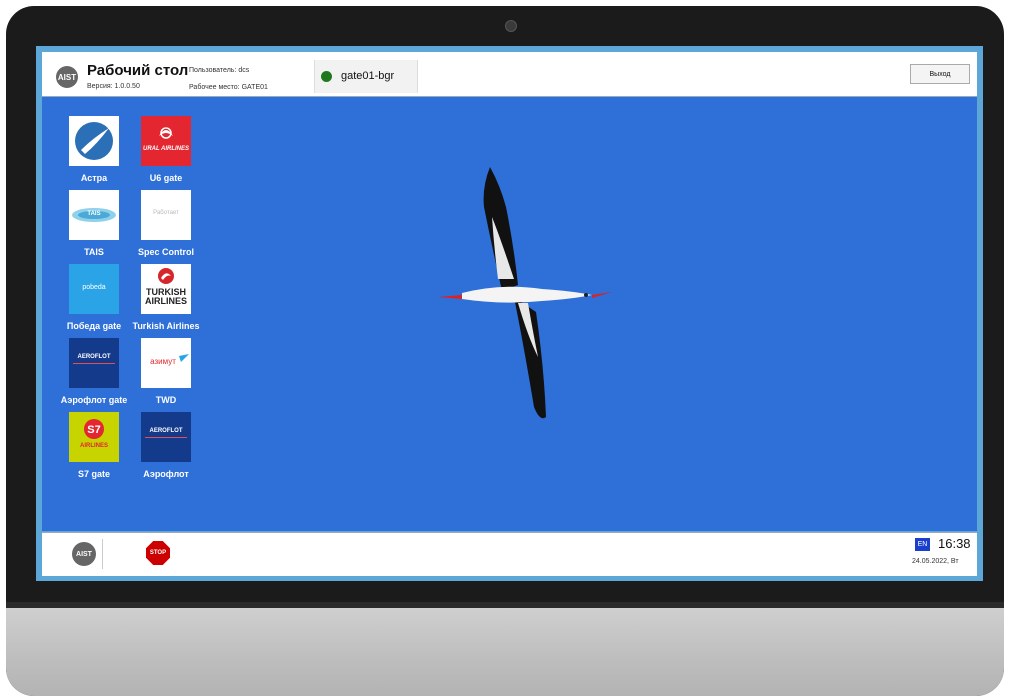 The image size is (1010, 696). I want to click on desktop-icon-turkish-airlines: TURKISH AIRLINES Turkish Airlines, so click(166, 299).